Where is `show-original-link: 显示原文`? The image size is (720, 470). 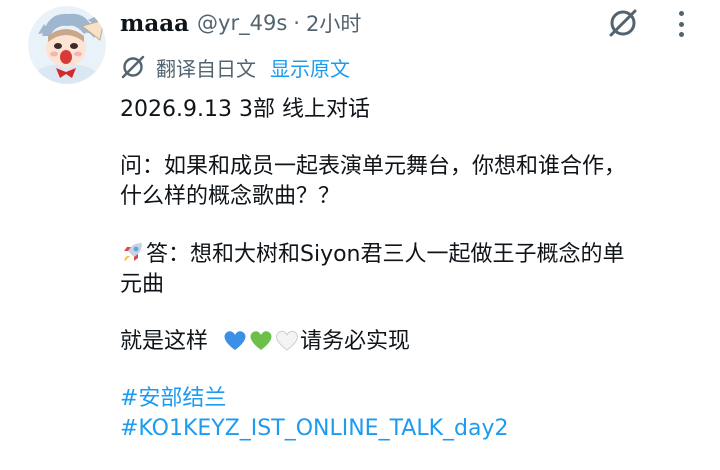
show-original-link: 显示原文 is located at coordinates (310, 67).